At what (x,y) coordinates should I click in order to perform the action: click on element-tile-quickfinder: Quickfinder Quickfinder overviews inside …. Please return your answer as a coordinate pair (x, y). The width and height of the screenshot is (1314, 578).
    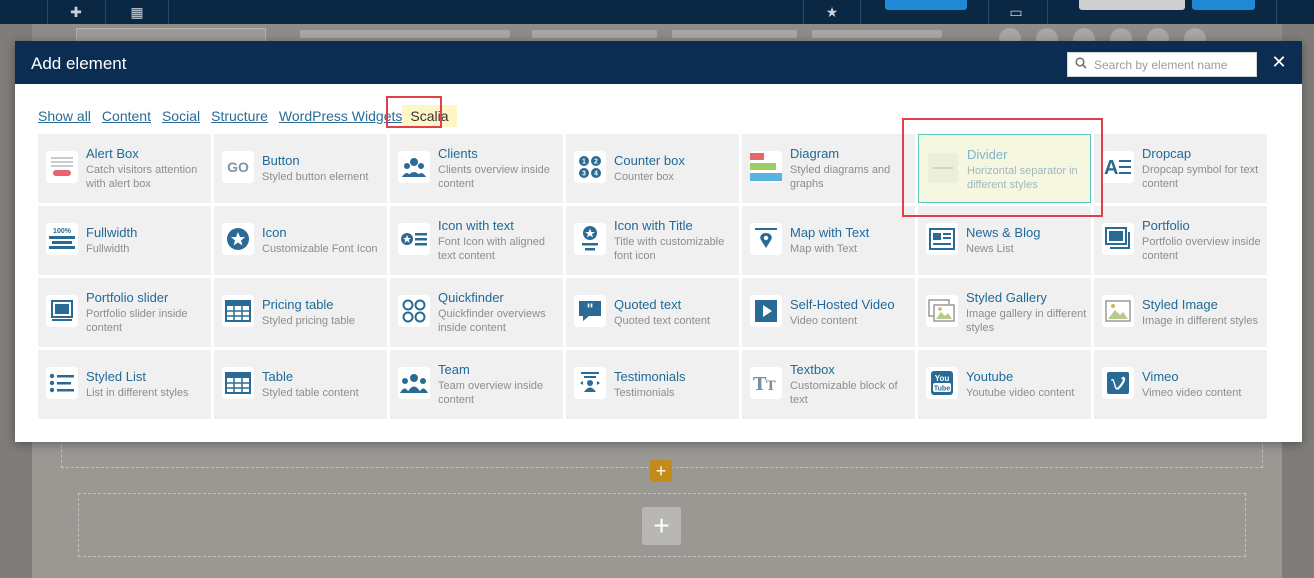
    Looking at the image, I should click on (476, 312).